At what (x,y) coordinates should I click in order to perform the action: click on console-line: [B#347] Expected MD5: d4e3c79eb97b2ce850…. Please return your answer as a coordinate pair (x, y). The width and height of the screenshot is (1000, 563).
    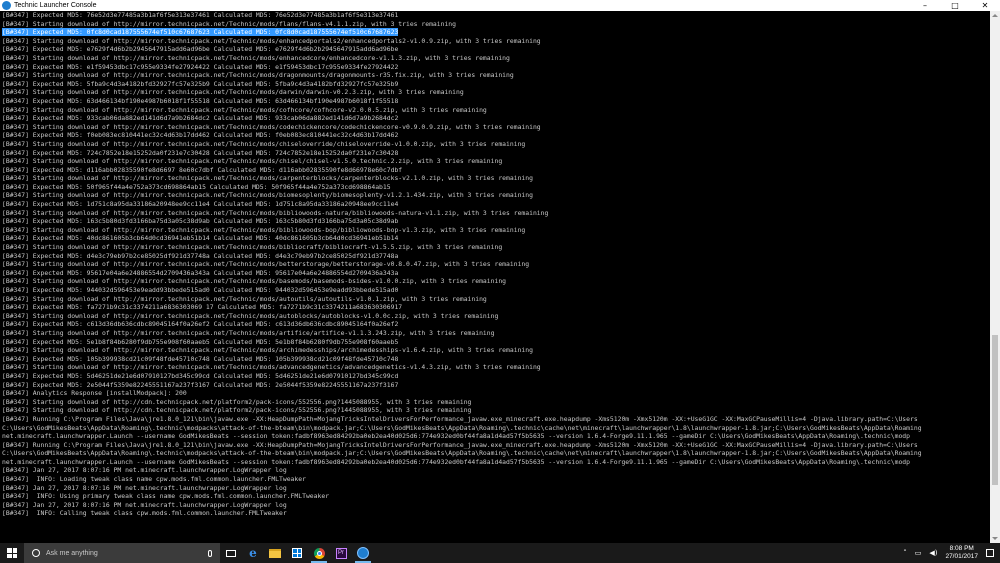
    Looking at the image, I should click on (200, 255).